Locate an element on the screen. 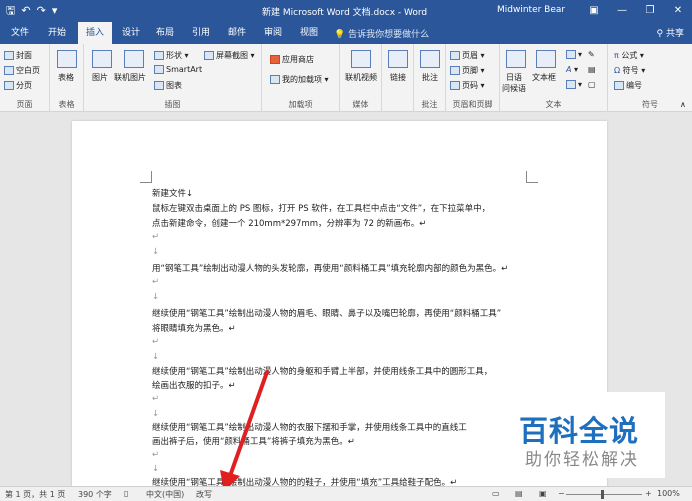 This screenshot has width=692, height=501. page-count: 第 1 页，共 1 页 is located at coordinates (35, 494).